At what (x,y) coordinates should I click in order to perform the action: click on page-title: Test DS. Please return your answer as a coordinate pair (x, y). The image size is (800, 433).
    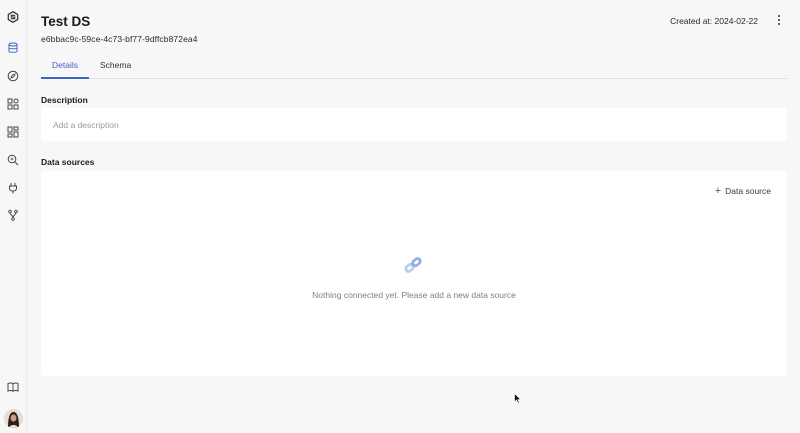
    Looking at the image, I should click on (66, 21).